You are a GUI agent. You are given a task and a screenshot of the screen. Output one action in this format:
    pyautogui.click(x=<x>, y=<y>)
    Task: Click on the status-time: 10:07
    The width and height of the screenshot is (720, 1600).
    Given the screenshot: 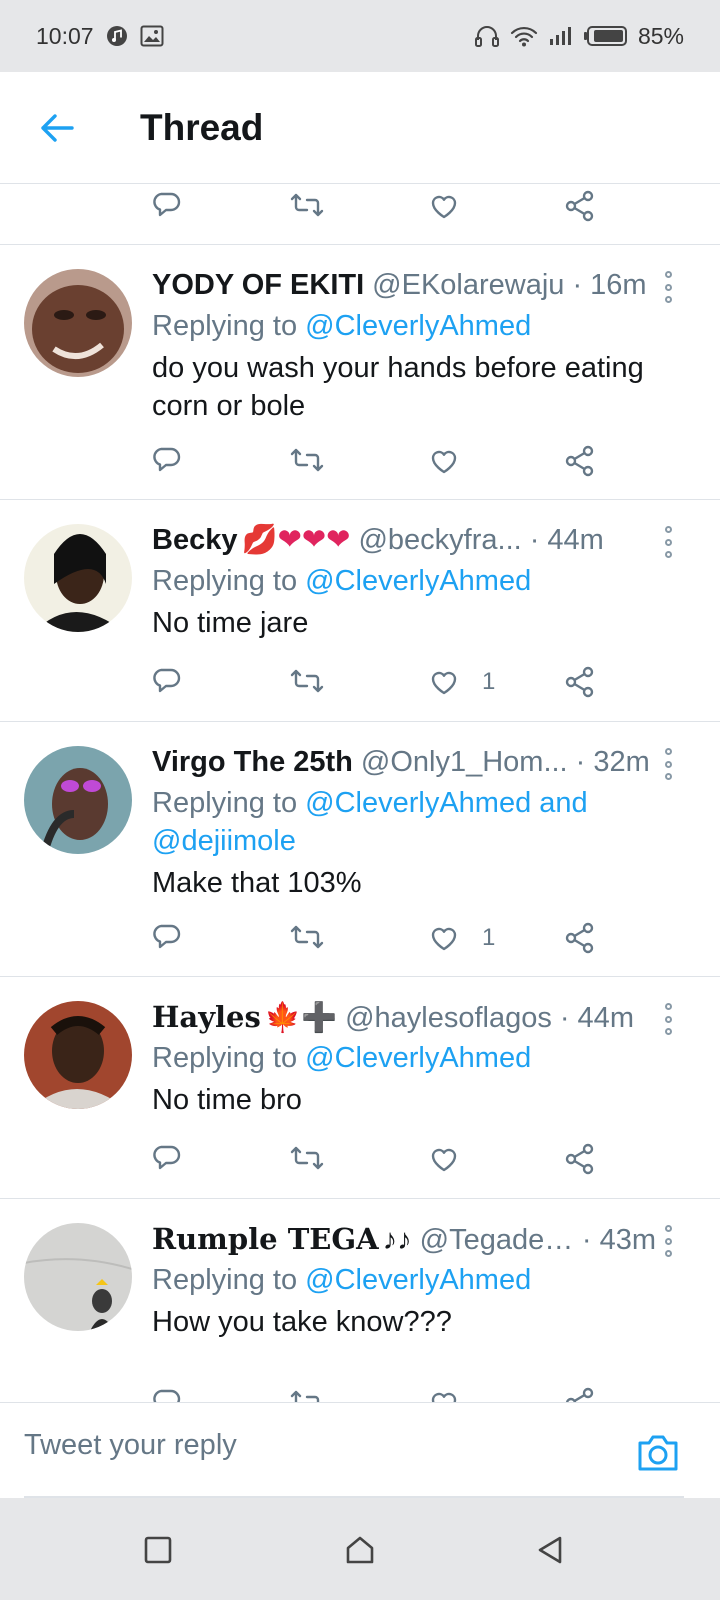 What is the action you would take?
    pyautogui.click(x=65, y=35)
    